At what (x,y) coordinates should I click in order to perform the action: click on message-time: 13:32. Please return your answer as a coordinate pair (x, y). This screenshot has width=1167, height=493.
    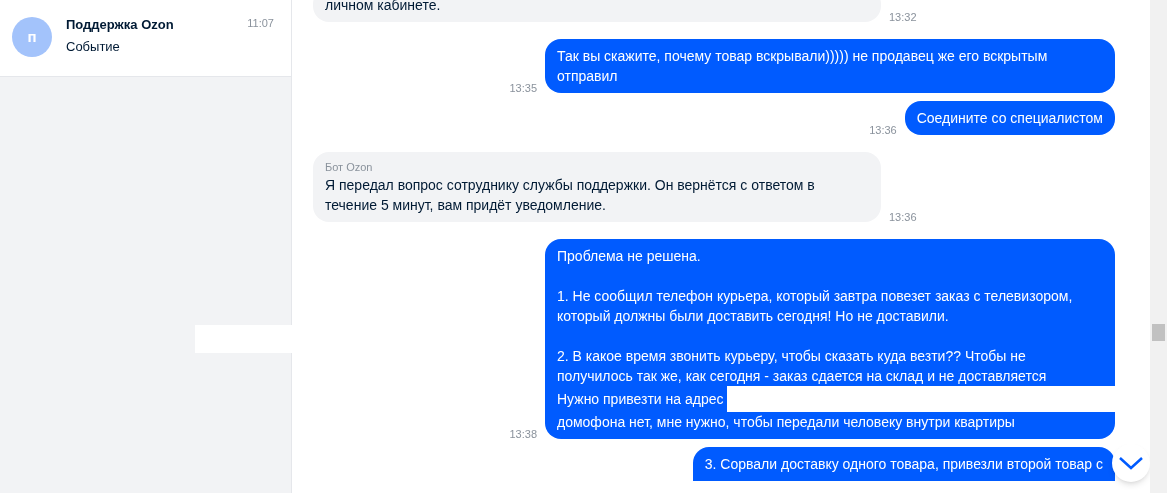
    Looking at the image, I should click on (903, 17).